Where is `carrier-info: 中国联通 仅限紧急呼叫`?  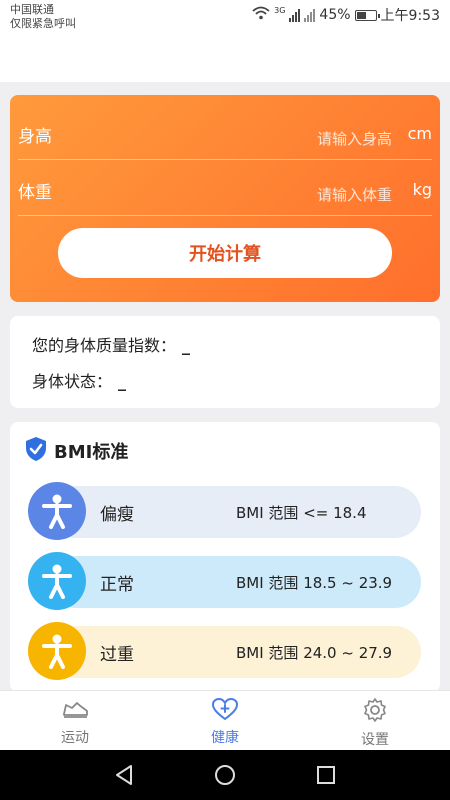
carrier-info: 中国联通 仅限紧急呼叫 is located at coordinates (43, 17).